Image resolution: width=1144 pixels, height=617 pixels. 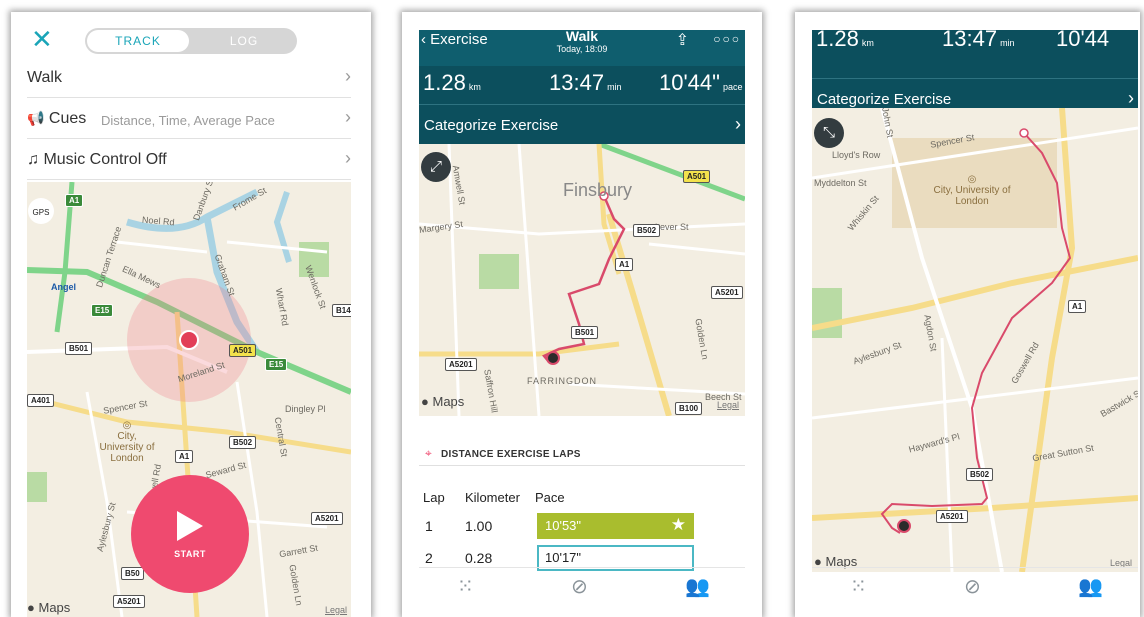 What do you see at coordinates (1083, 38) in the screenshot?
I see `stat-pace: 10'44` at bounding box center [1083, 38].